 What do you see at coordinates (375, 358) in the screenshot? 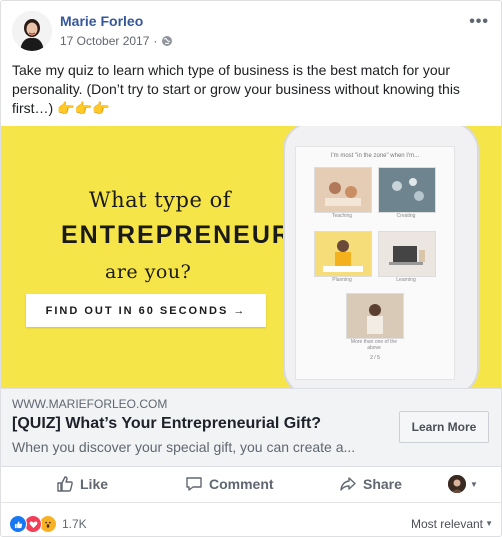
I see `quiz-pager: 2 / 5` at bounding box center [375, 358].